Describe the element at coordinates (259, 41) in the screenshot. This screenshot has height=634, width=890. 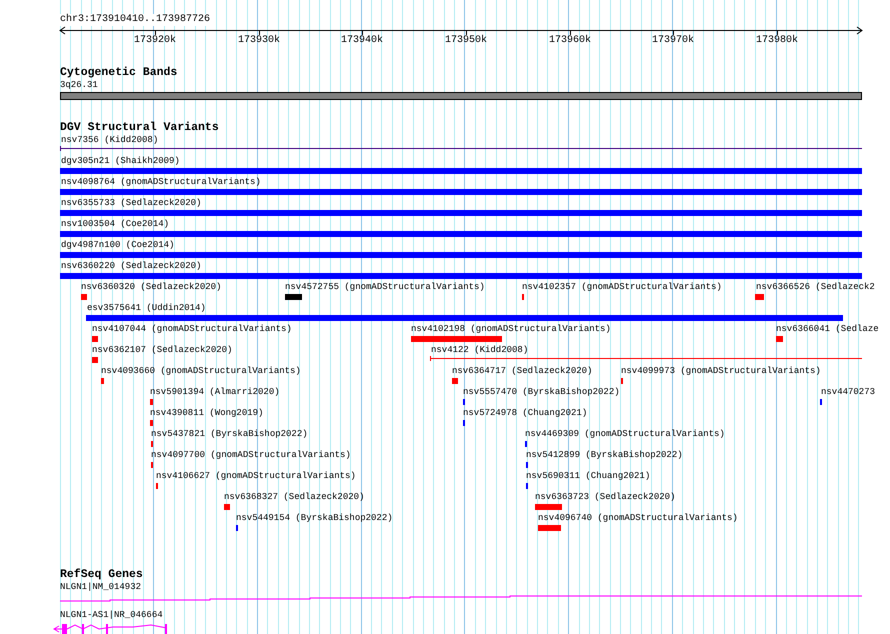
I see `ruler-tick-label: 173930k` at that location.